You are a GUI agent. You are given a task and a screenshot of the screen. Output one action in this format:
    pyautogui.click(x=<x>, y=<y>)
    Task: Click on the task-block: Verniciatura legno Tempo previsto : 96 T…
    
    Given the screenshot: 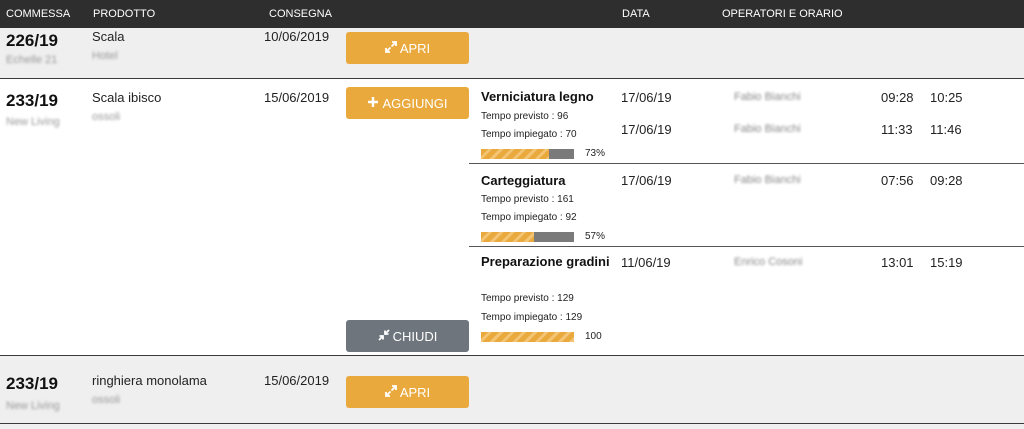 What is the action you would take?
    pyautogui.click(x=746, y=121)
    